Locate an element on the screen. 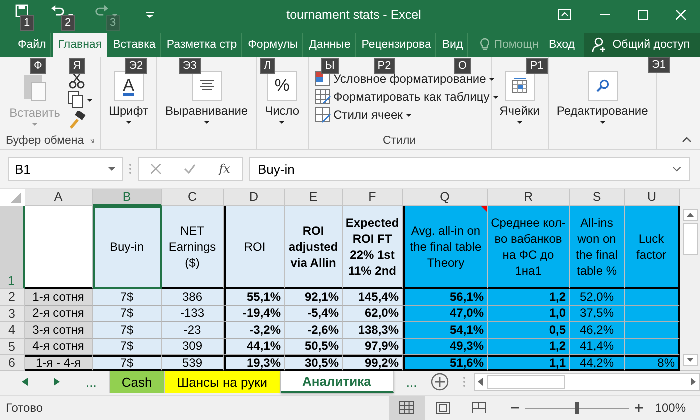 Image resolution: width=700 pixels, height=420 pixels. alignment-button: Выравнивание is located at coordinates (206, 101).